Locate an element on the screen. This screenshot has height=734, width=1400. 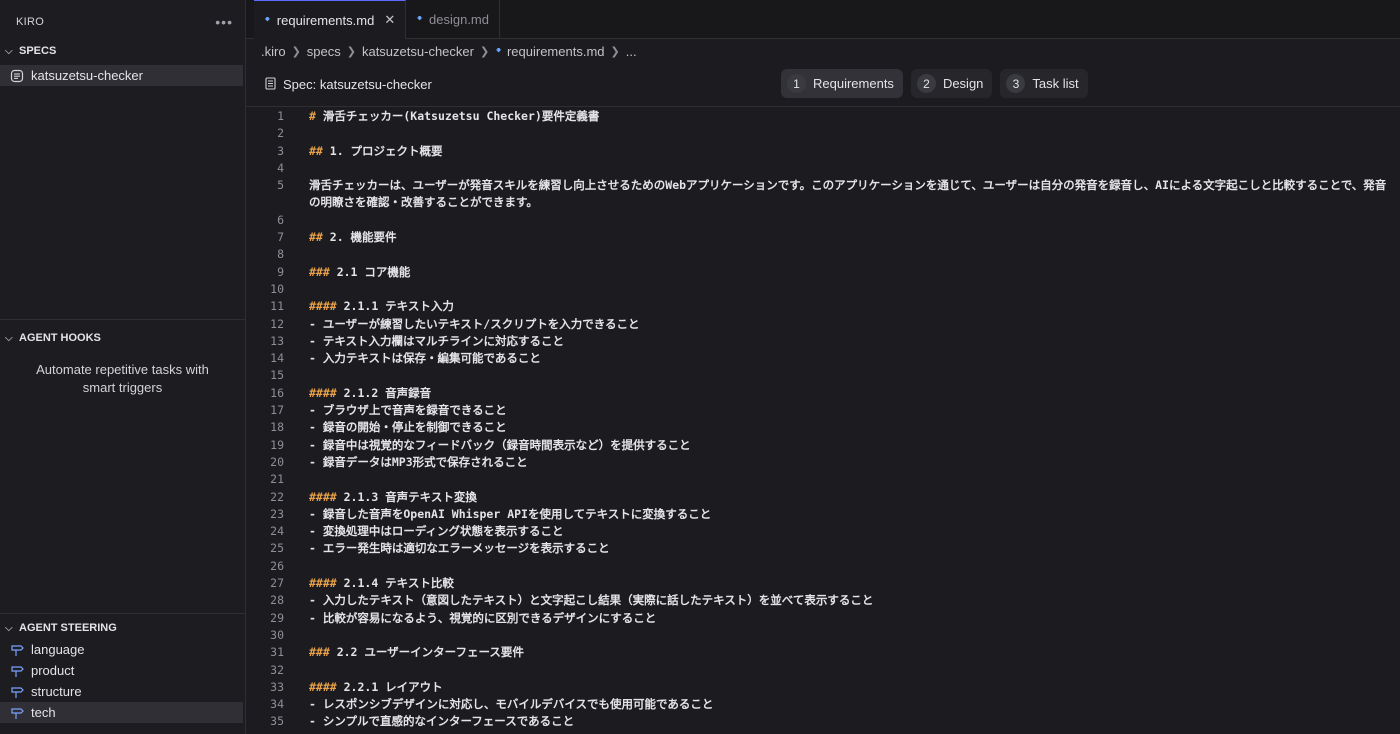
line-number: 18 is located at coordinates (277, 427).